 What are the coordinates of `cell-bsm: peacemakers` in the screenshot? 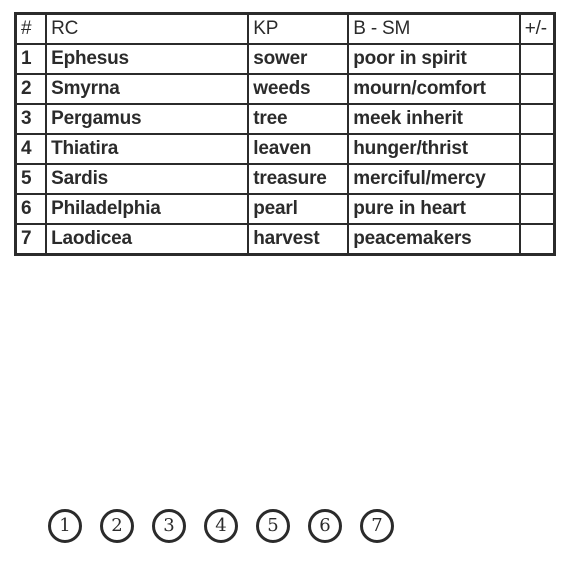 It's located at (434, 239).